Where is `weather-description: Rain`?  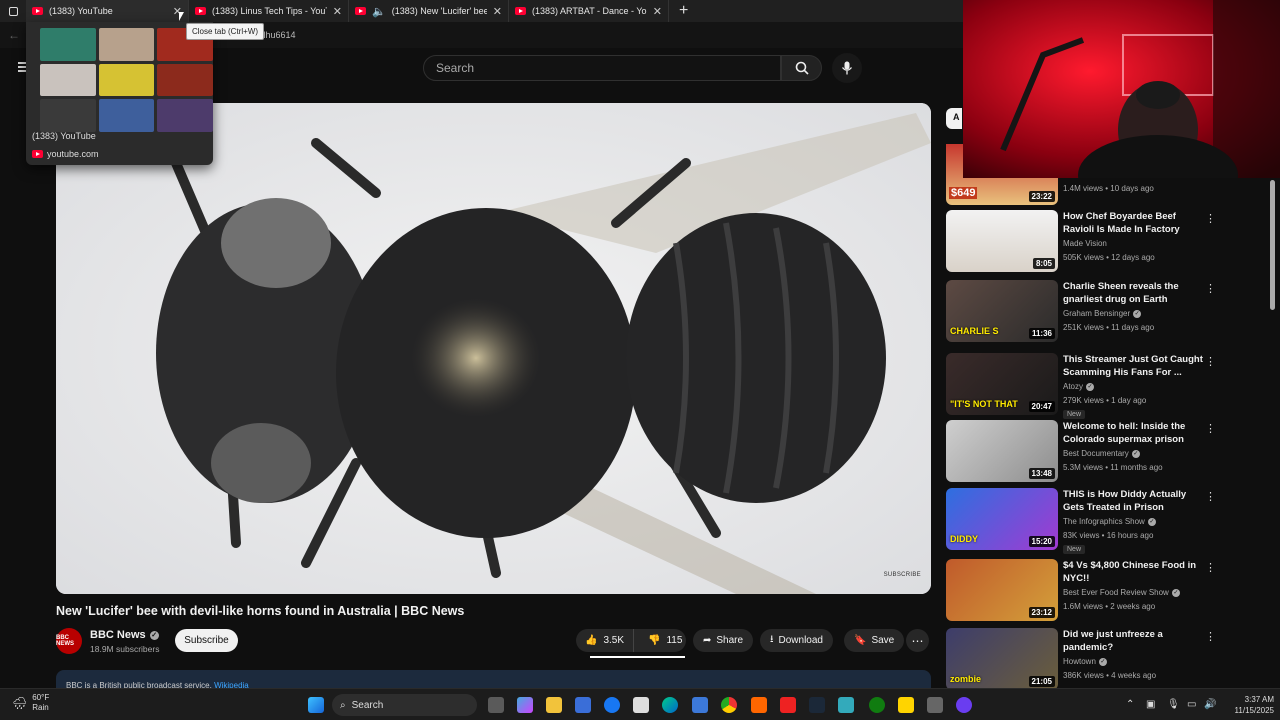
weather-description: Rain is located at coordinates (40, 707).